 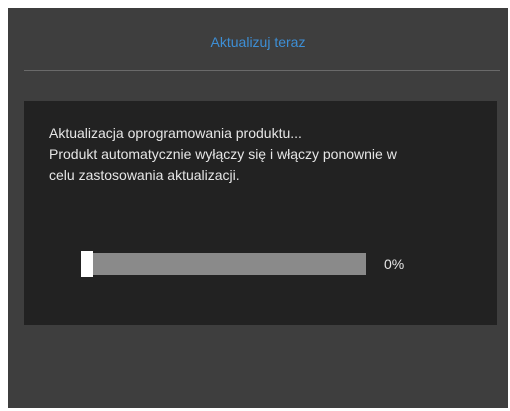 I want to click on title-divider, so click(x=262, y=70).